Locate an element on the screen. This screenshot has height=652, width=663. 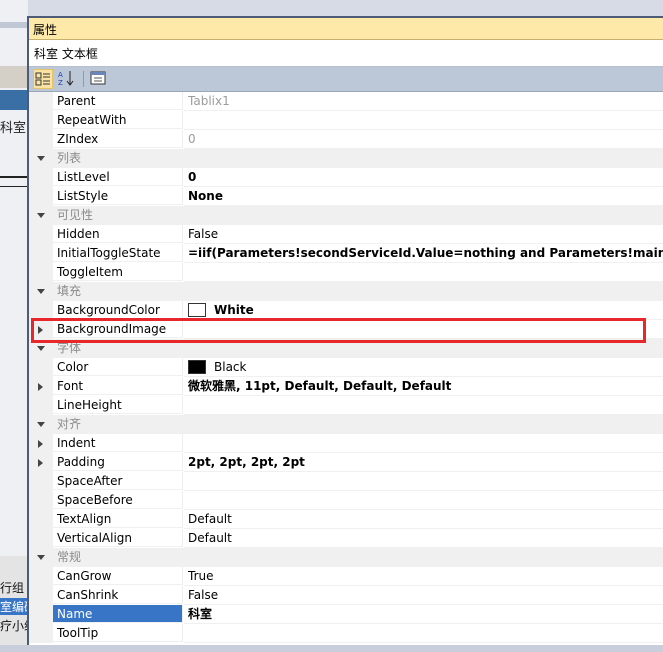
property-name: Font is located at coordinates (118, 386).